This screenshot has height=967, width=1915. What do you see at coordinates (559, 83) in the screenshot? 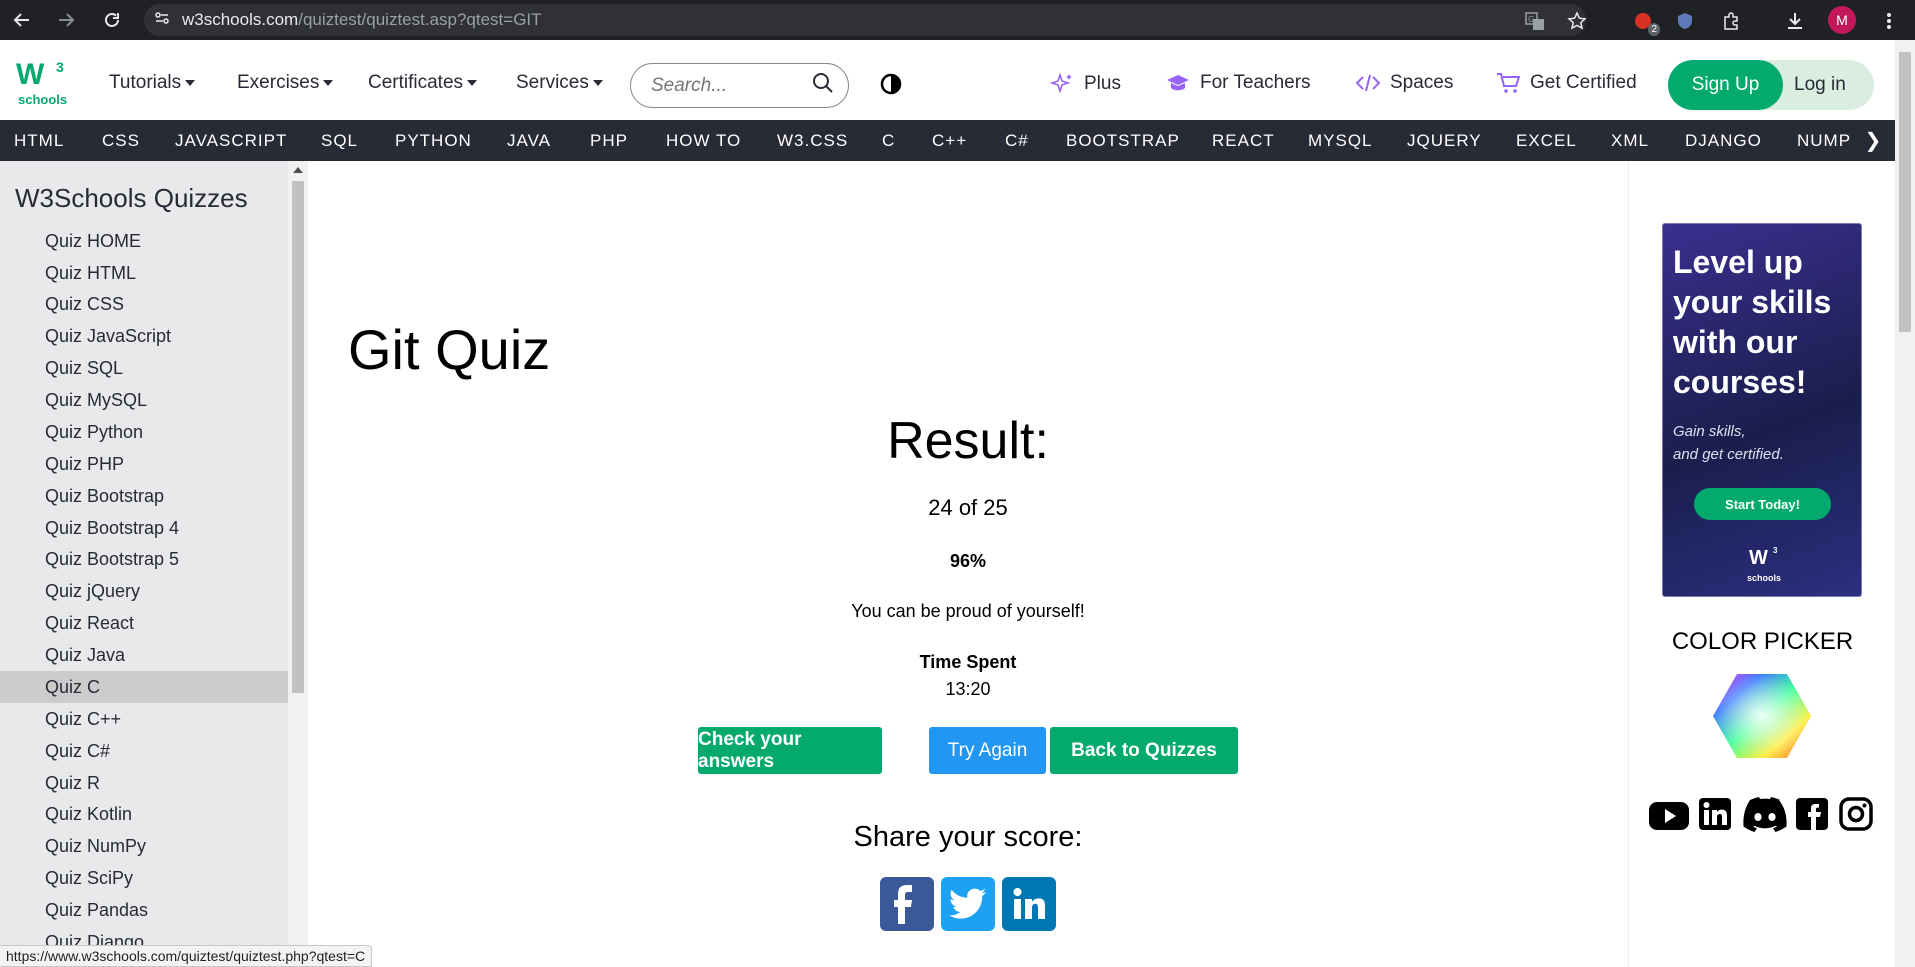
I see `menu-services: Services` at bounding box center [559, 83].